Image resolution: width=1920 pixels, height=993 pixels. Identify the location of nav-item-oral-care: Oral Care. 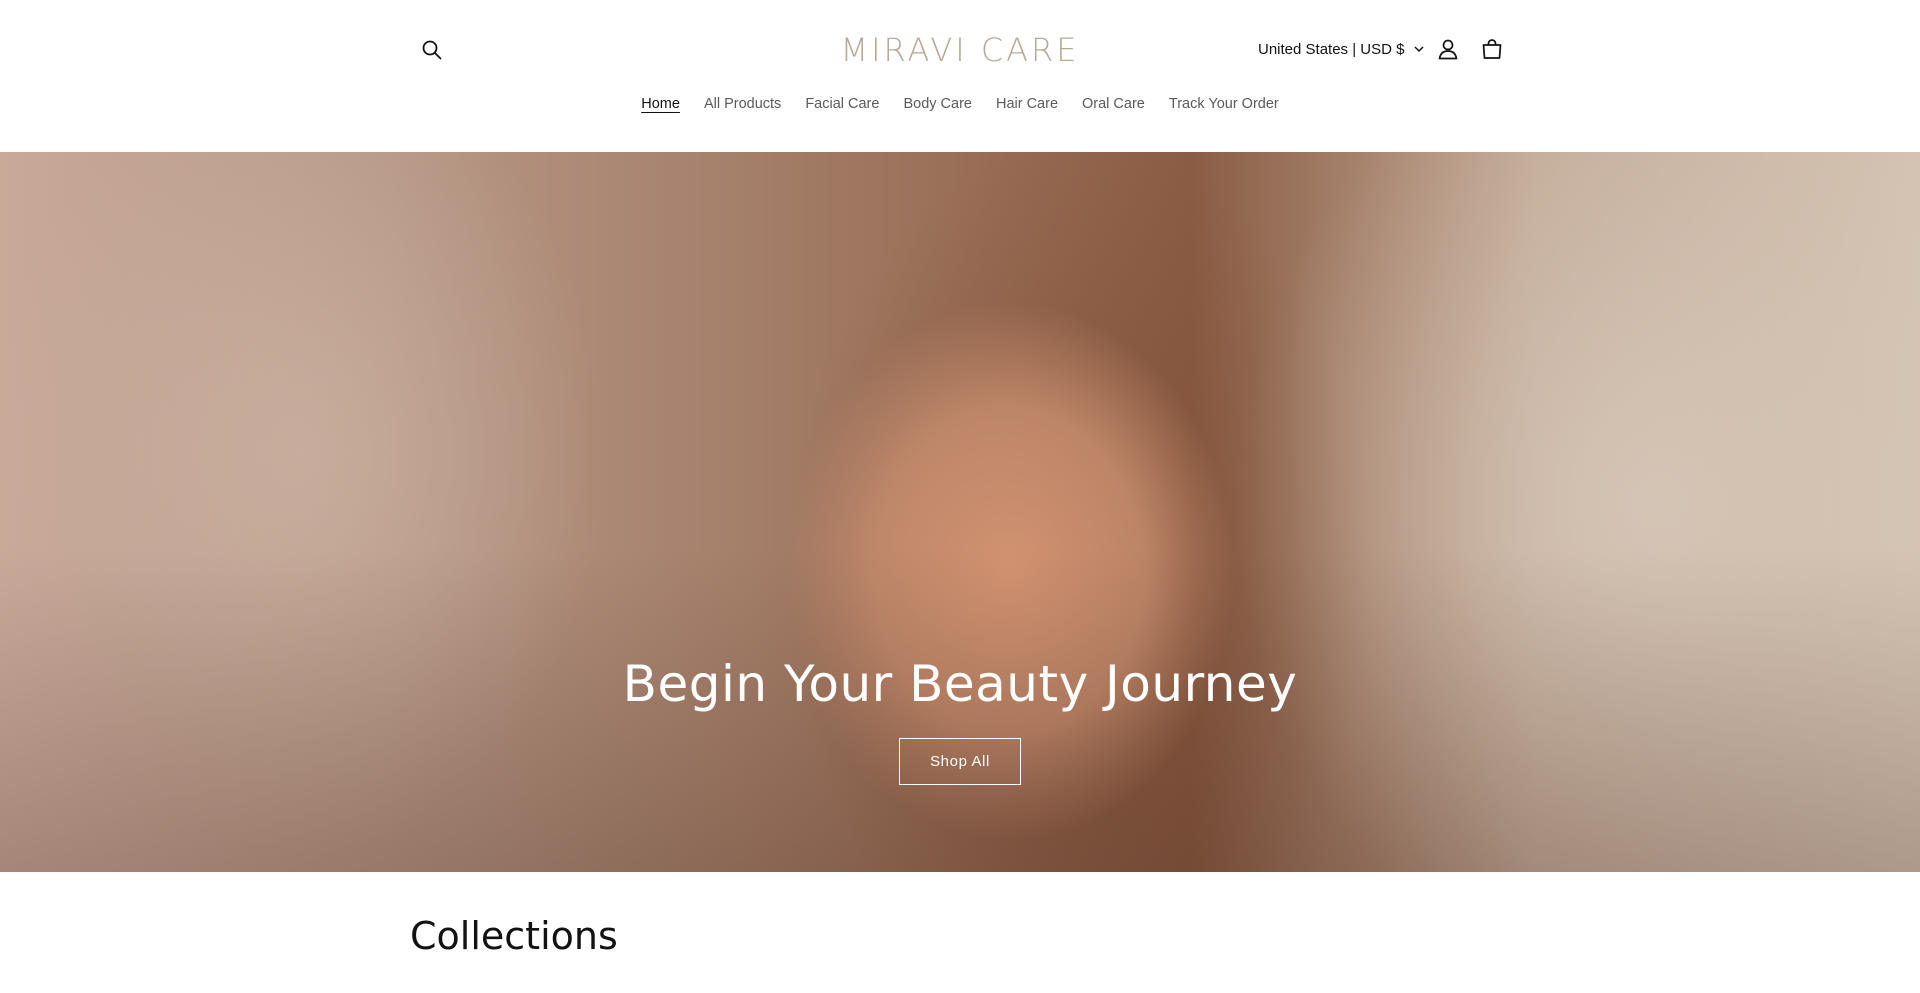
(1113, 105).